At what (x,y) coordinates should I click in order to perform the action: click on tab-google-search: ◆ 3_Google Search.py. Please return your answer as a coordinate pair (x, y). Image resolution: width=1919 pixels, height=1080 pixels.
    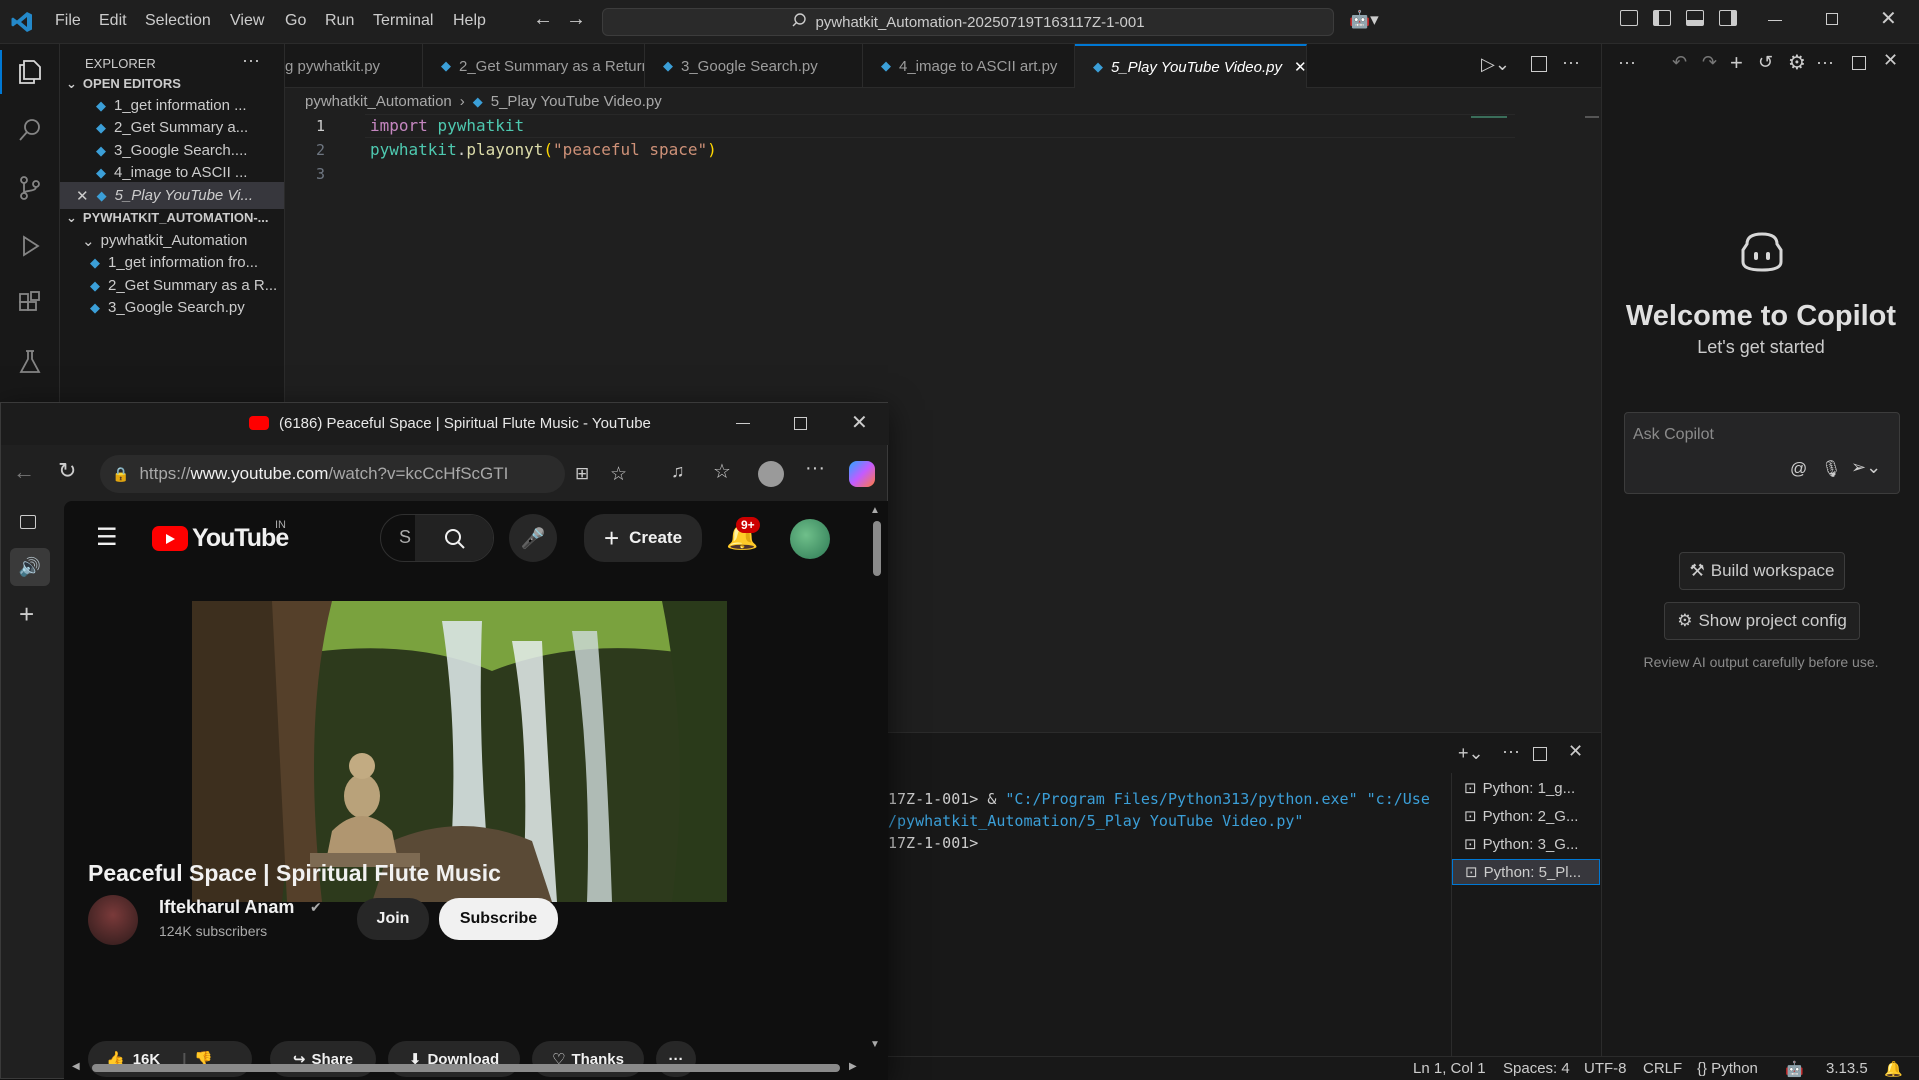
    Looking at the image, I should click on (754, 66).